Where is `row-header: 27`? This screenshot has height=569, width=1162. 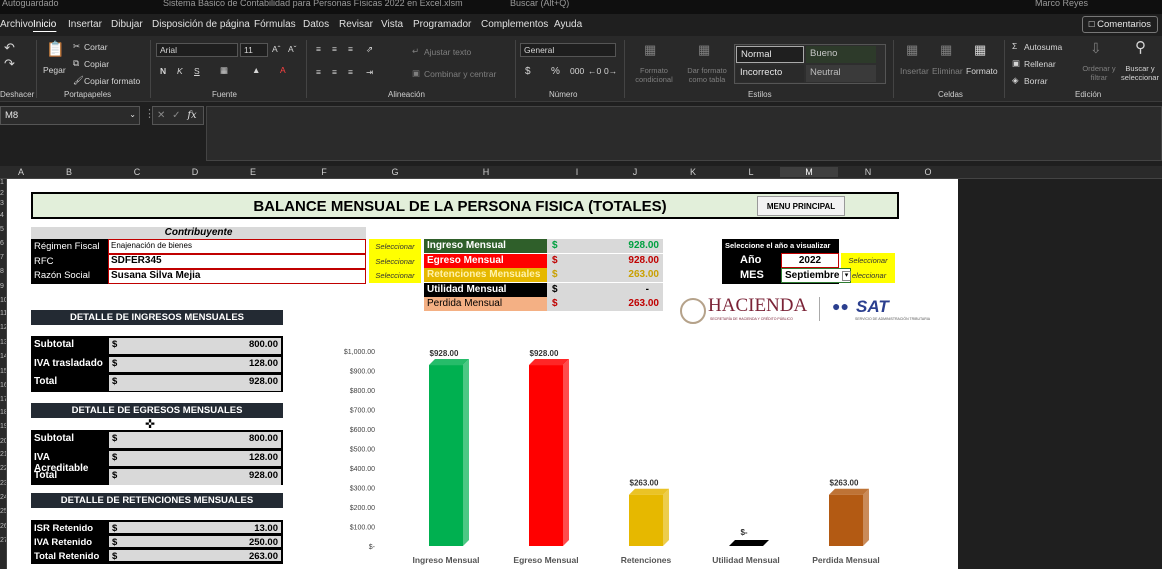
row-header: 27 is located at coordinates (3, 540).